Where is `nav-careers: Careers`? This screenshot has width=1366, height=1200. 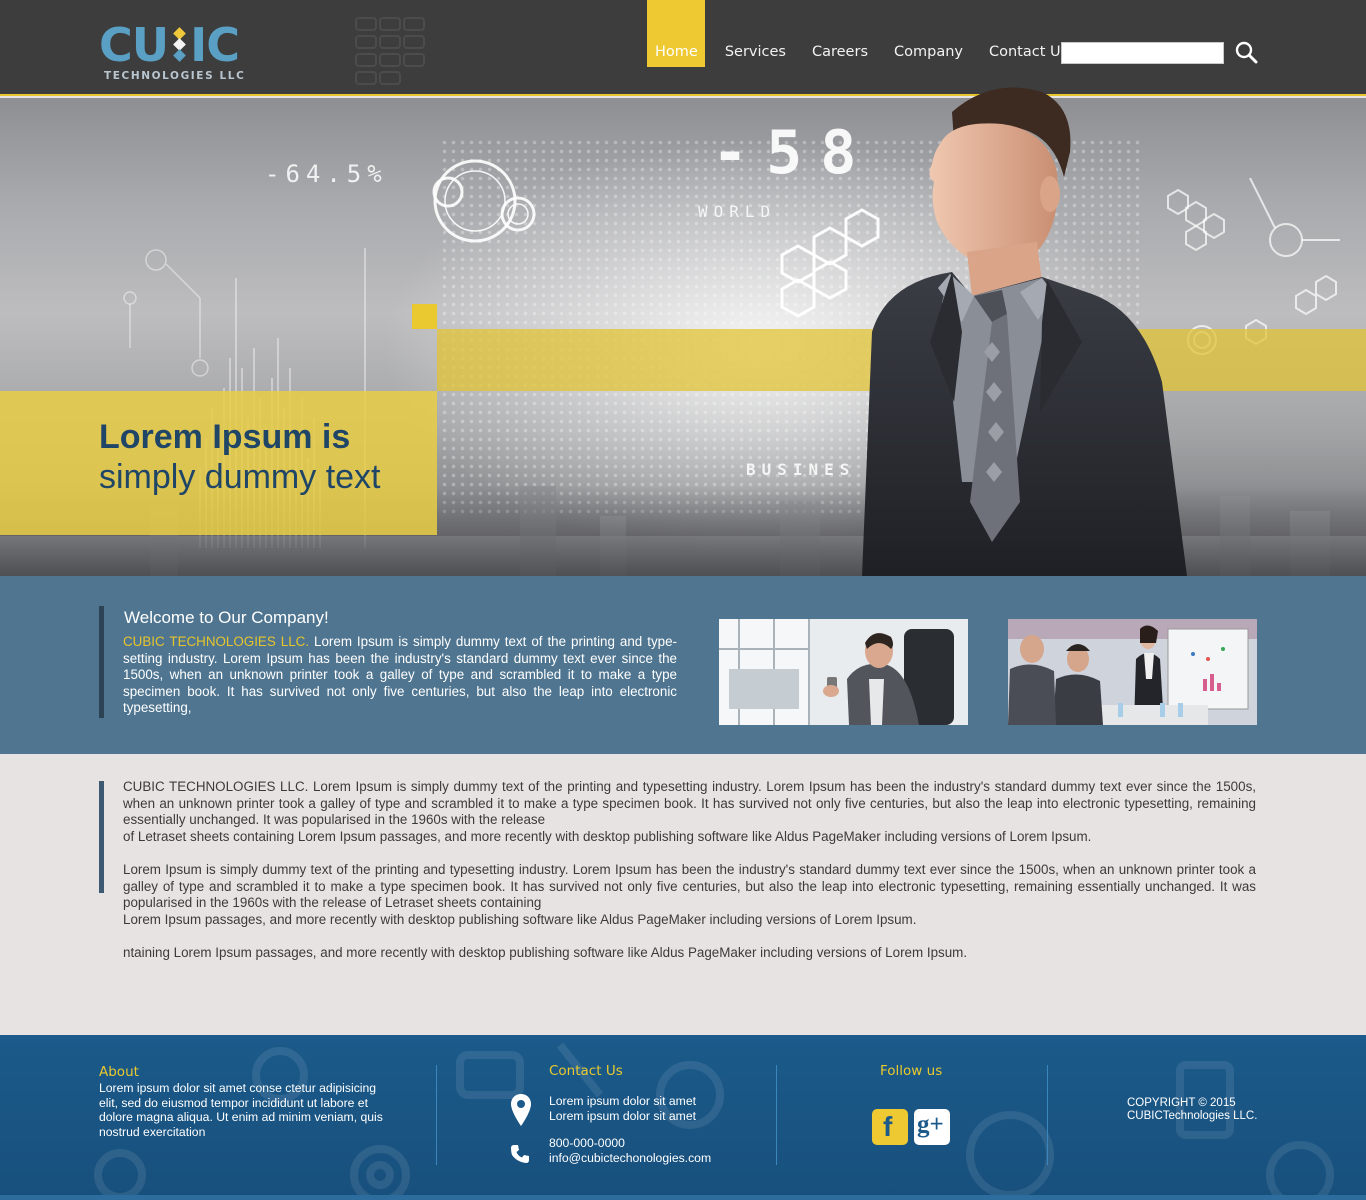
nav-careers: Careers is located at coordinates (840, 33).